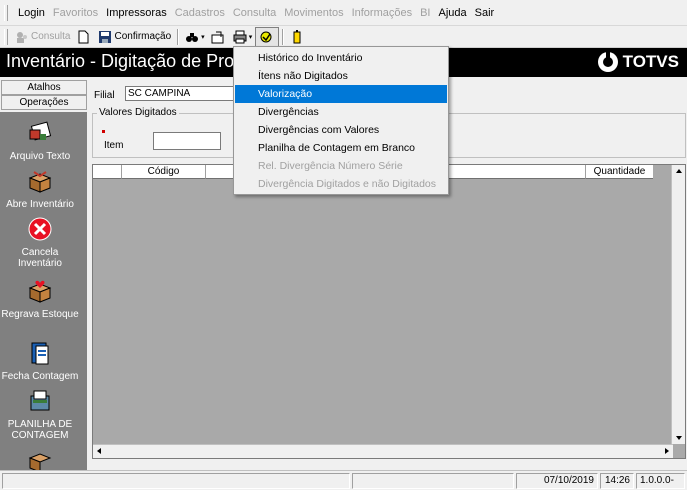 The height and width of the screenshot is (490, 687). Describe the element at coordinates (40, 182) in the screenshot. I see `open-box-icon` at that location.